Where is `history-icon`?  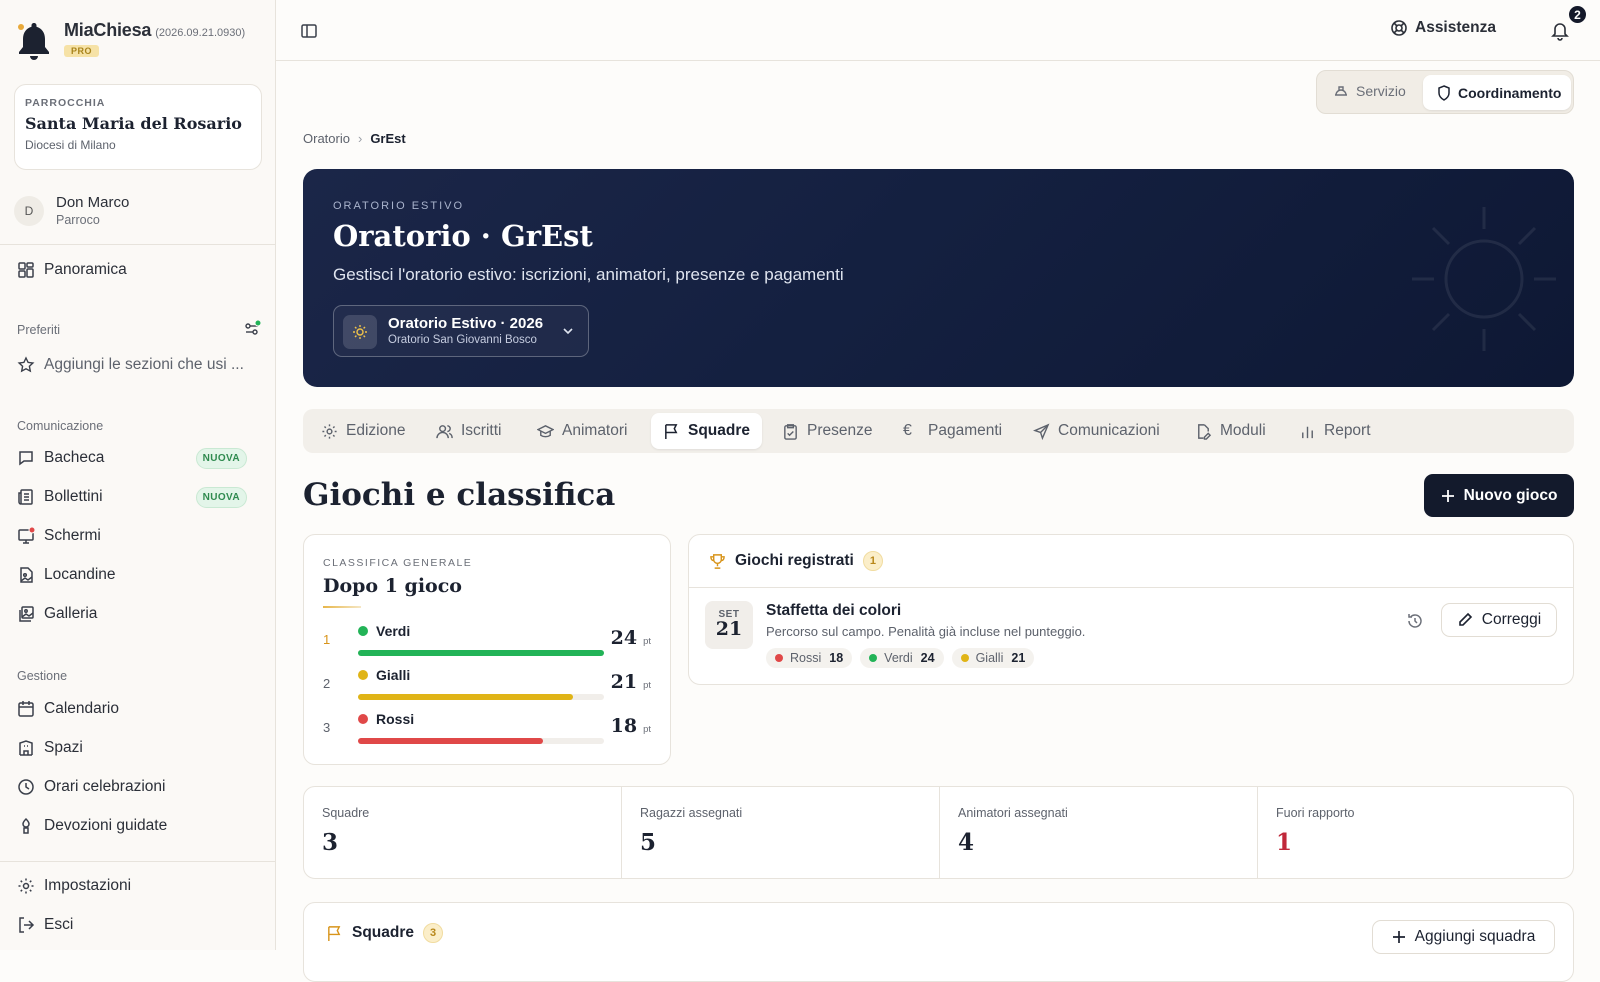 history-icon is located at coordinates (1415, 621).